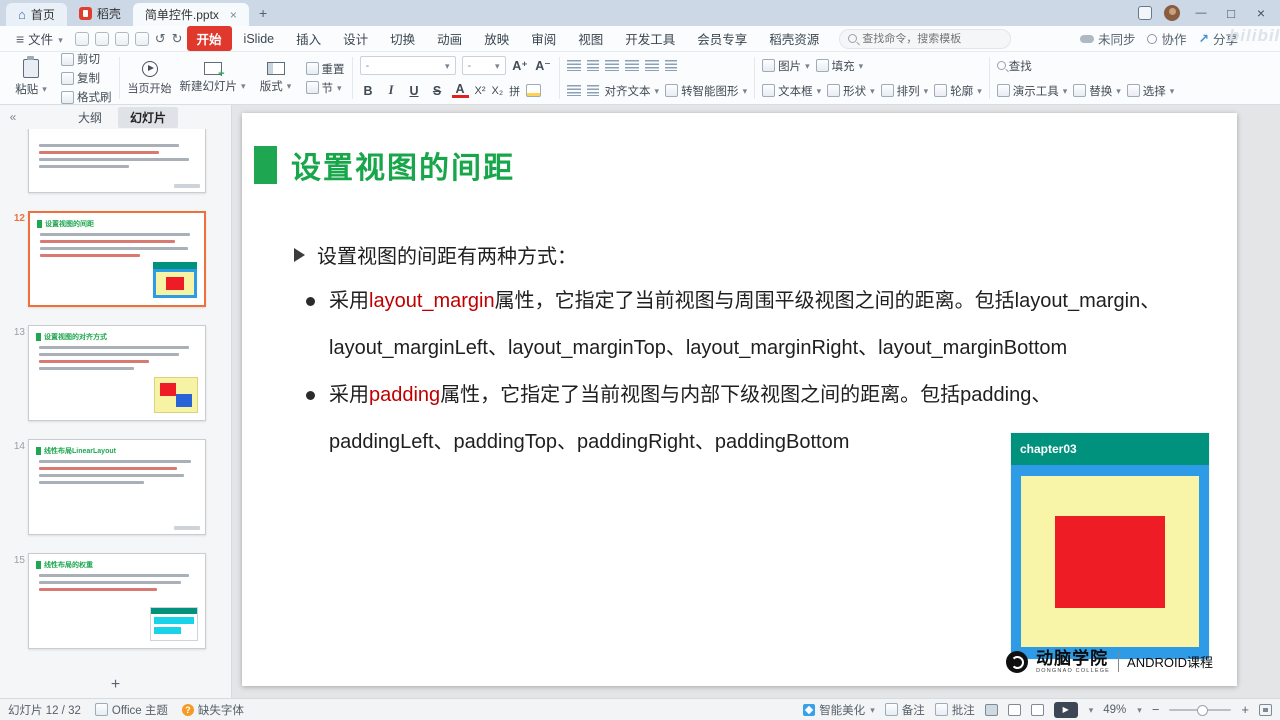 The height and width of the screenshot is (720, 1280). What do you see at coordinates (90, 117) in the screenshot?
I see `tab-outline: 大纲` at bounding box center [90, 117].